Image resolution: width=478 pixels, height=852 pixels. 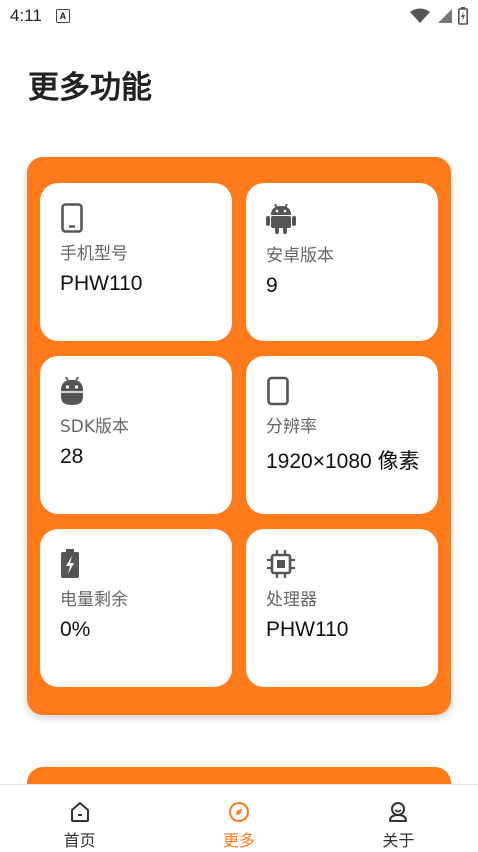 I want to click on nav-label-about: 关于, so click(x=398, y=840).